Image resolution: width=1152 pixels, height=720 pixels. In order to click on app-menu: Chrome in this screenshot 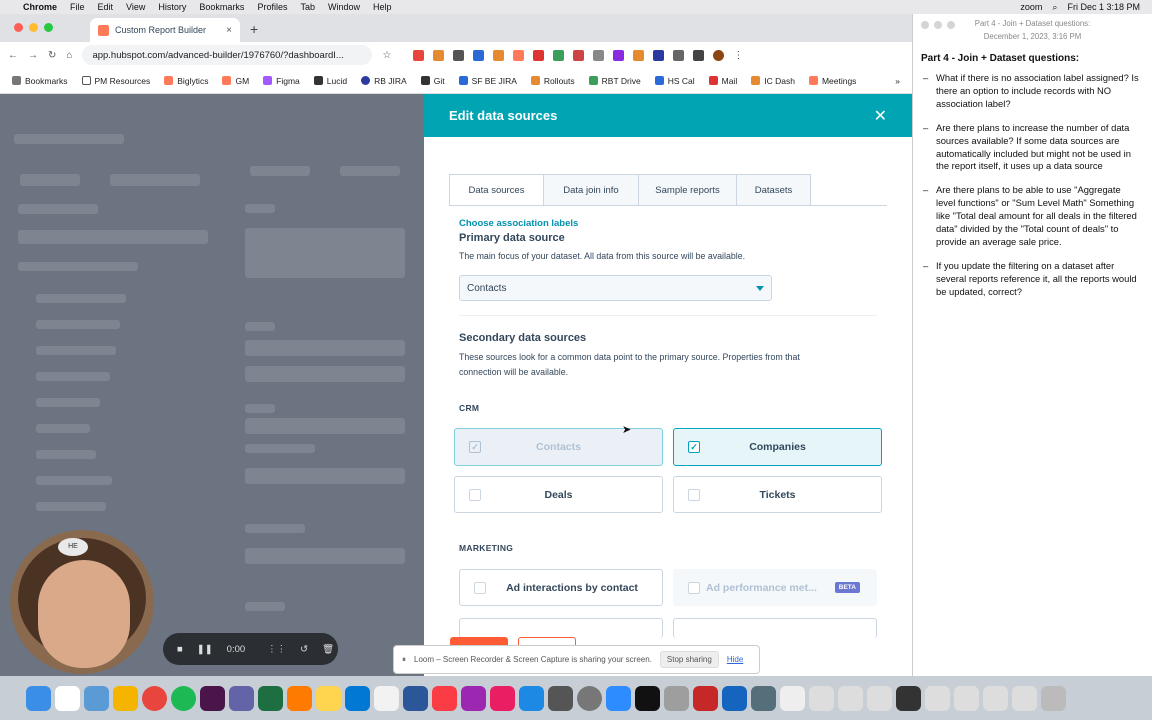, I will do `click(40, 7)`.